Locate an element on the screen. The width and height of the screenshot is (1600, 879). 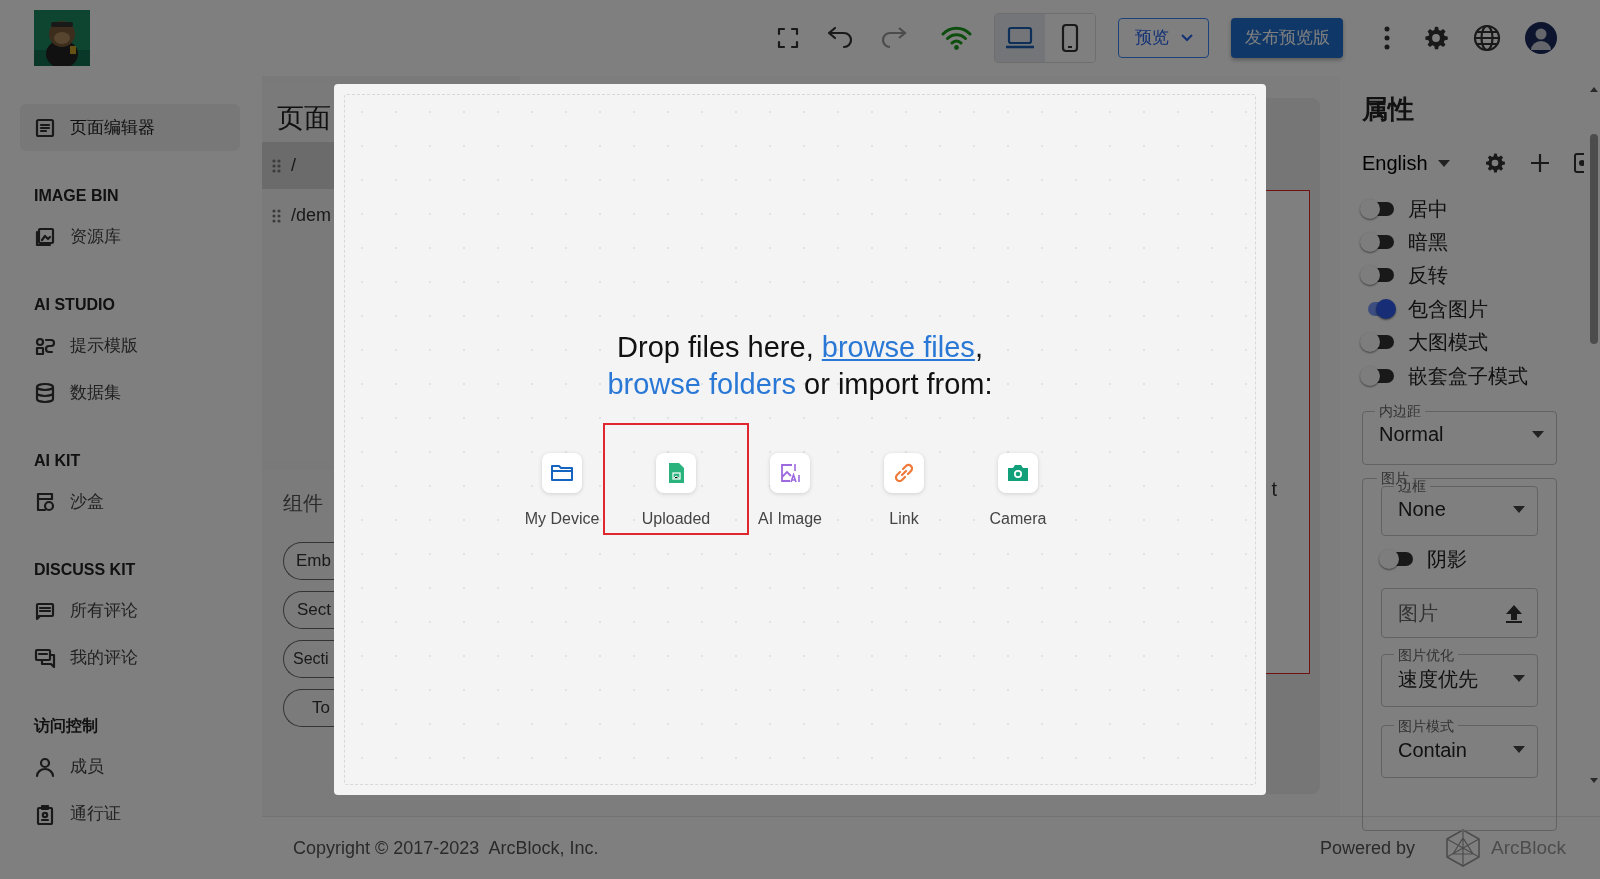
image-optimization-select: 图片优化 速度优先 is located at coordinates (1459, 677).